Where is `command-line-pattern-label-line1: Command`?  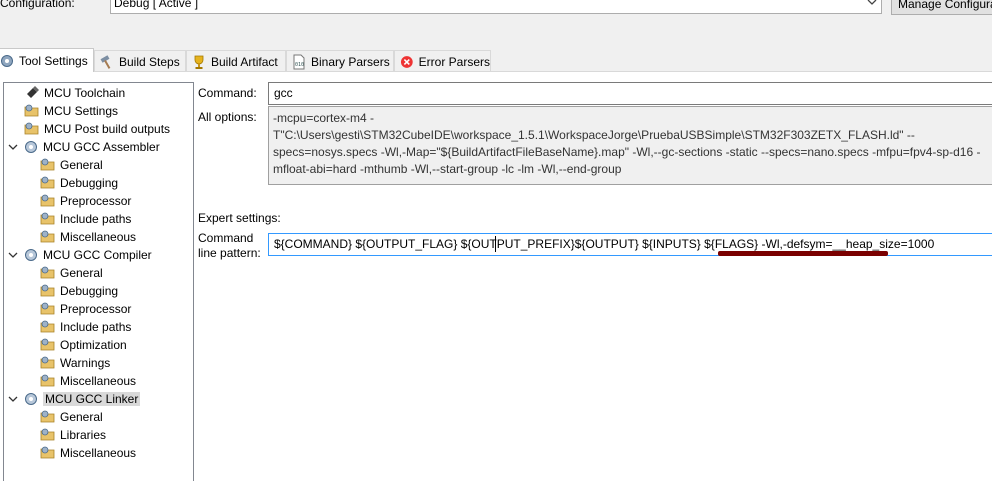
command-line-pattern-label-line1: Command is located at coordinates (226, 238).